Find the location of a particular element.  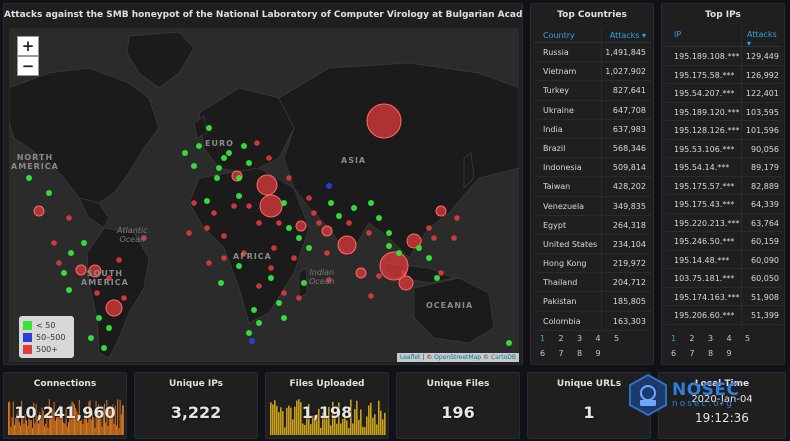

country-name: Colombia is located at coordinates (562, 321).